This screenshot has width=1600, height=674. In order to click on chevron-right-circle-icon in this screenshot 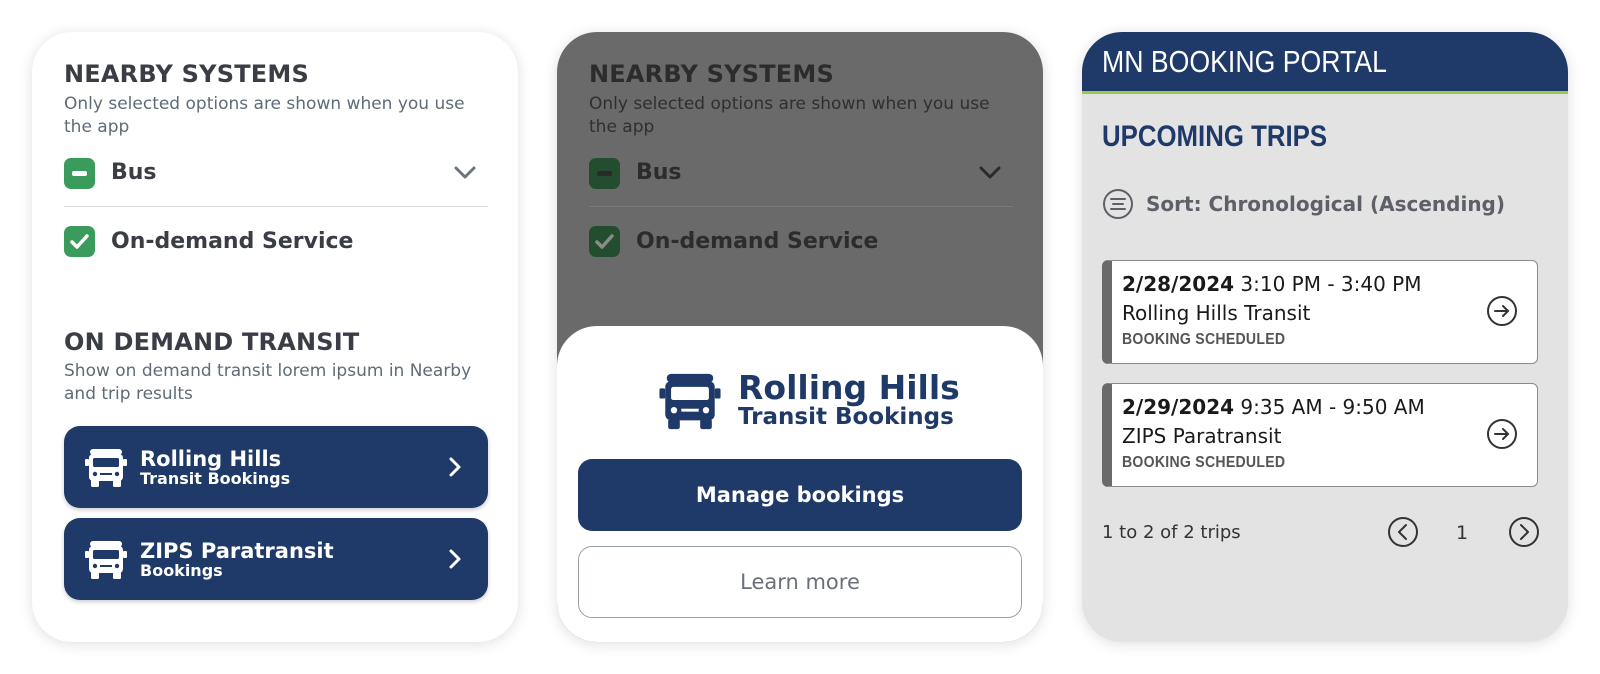, I will do `click(1524, 532)`.